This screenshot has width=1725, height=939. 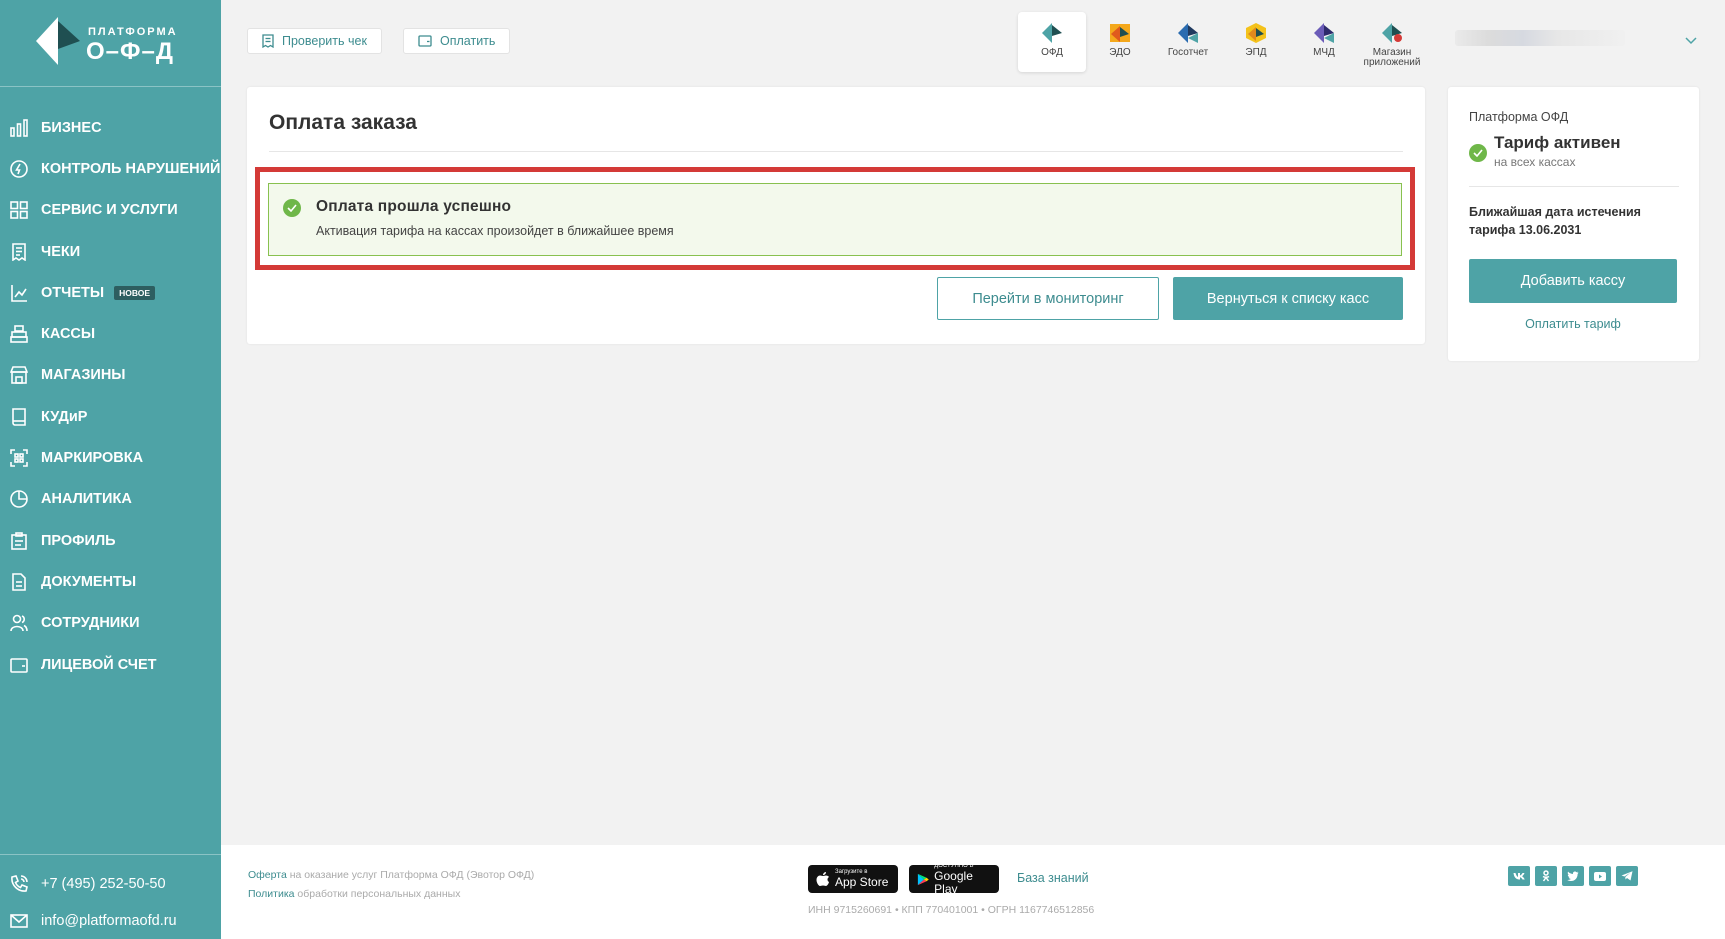 I want to click on add-register-button: Добавить кассу, so click(x=1573, y=281).